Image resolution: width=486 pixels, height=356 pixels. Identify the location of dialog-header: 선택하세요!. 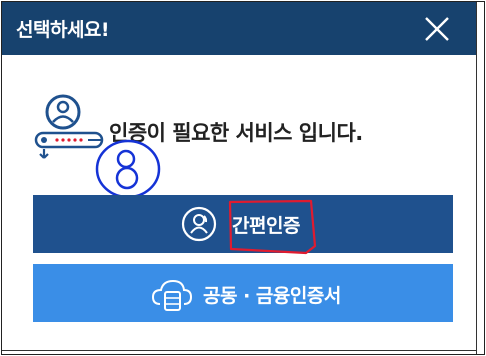
(239, 28).